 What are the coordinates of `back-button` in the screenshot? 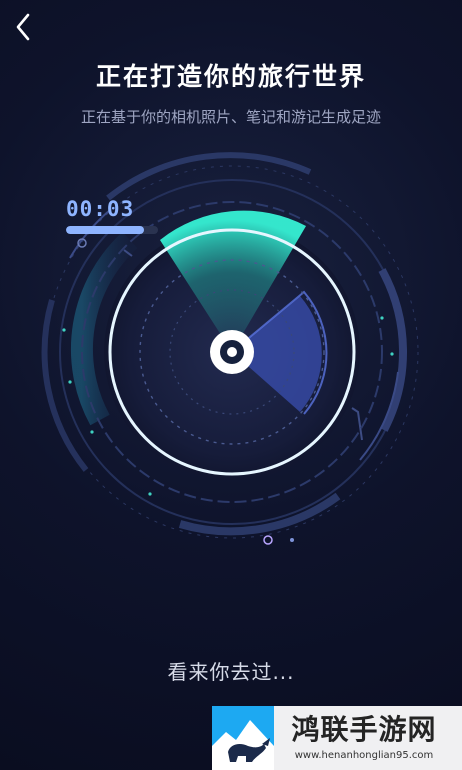 It's located at (23, 27).